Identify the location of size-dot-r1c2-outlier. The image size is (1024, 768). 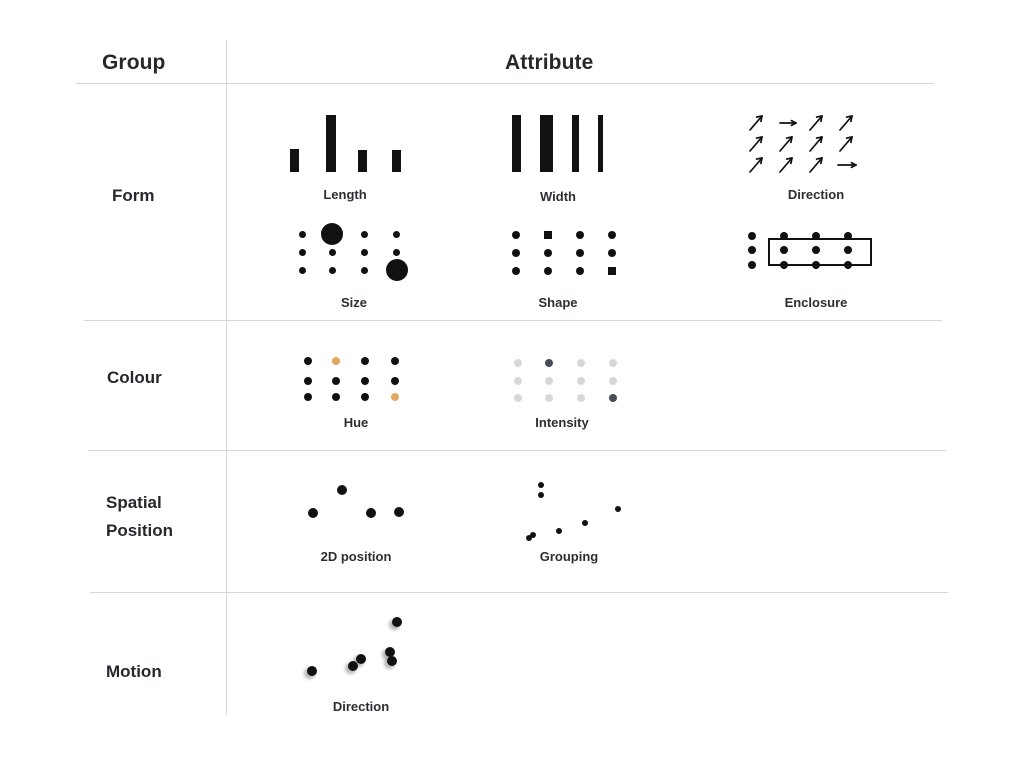
(332, 234).